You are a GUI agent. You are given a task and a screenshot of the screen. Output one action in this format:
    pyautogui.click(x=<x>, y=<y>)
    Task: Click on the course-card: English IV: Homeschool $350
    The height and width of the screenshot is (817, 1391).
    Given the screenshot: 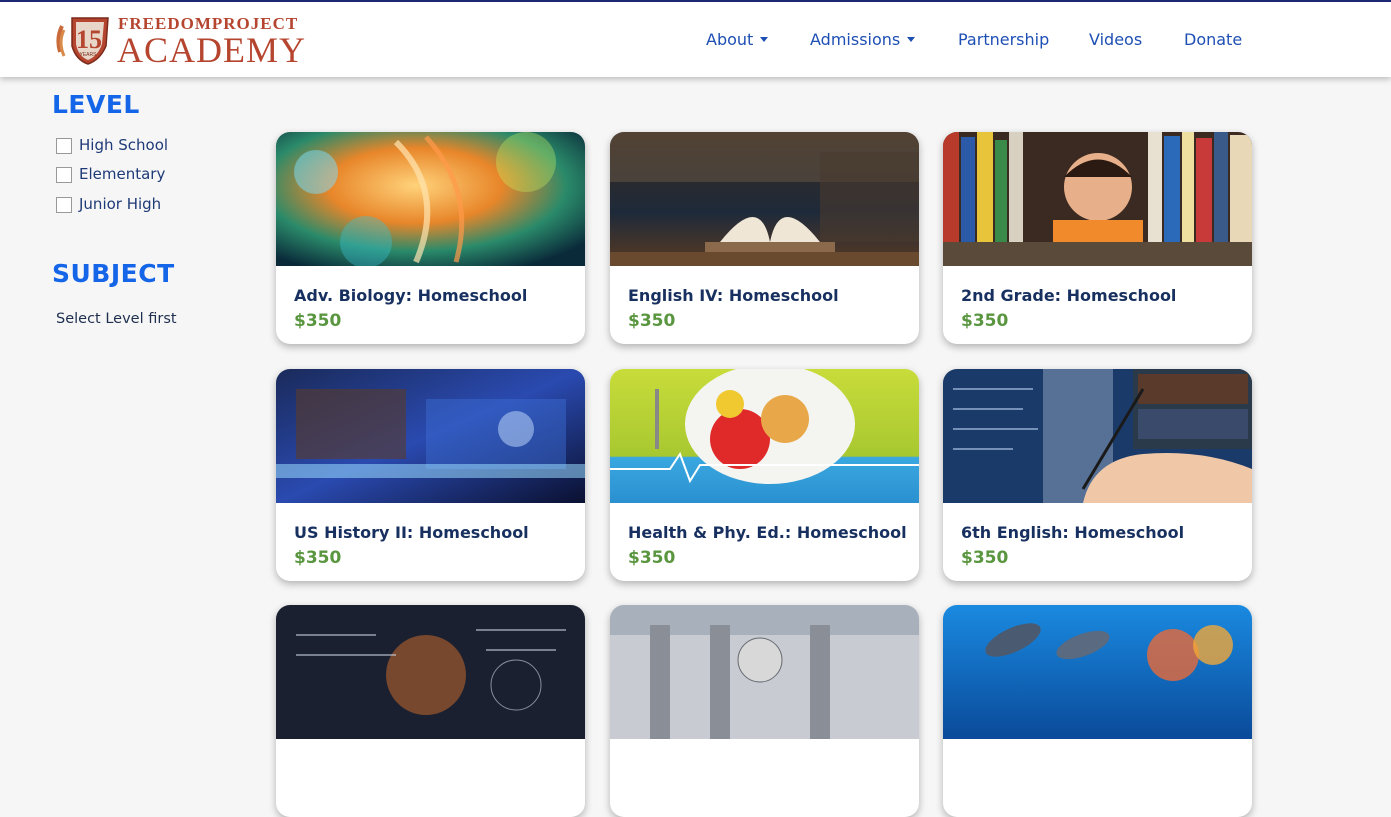 What is the action you would take?
    pyautogui.click(x=764, y=238)
    